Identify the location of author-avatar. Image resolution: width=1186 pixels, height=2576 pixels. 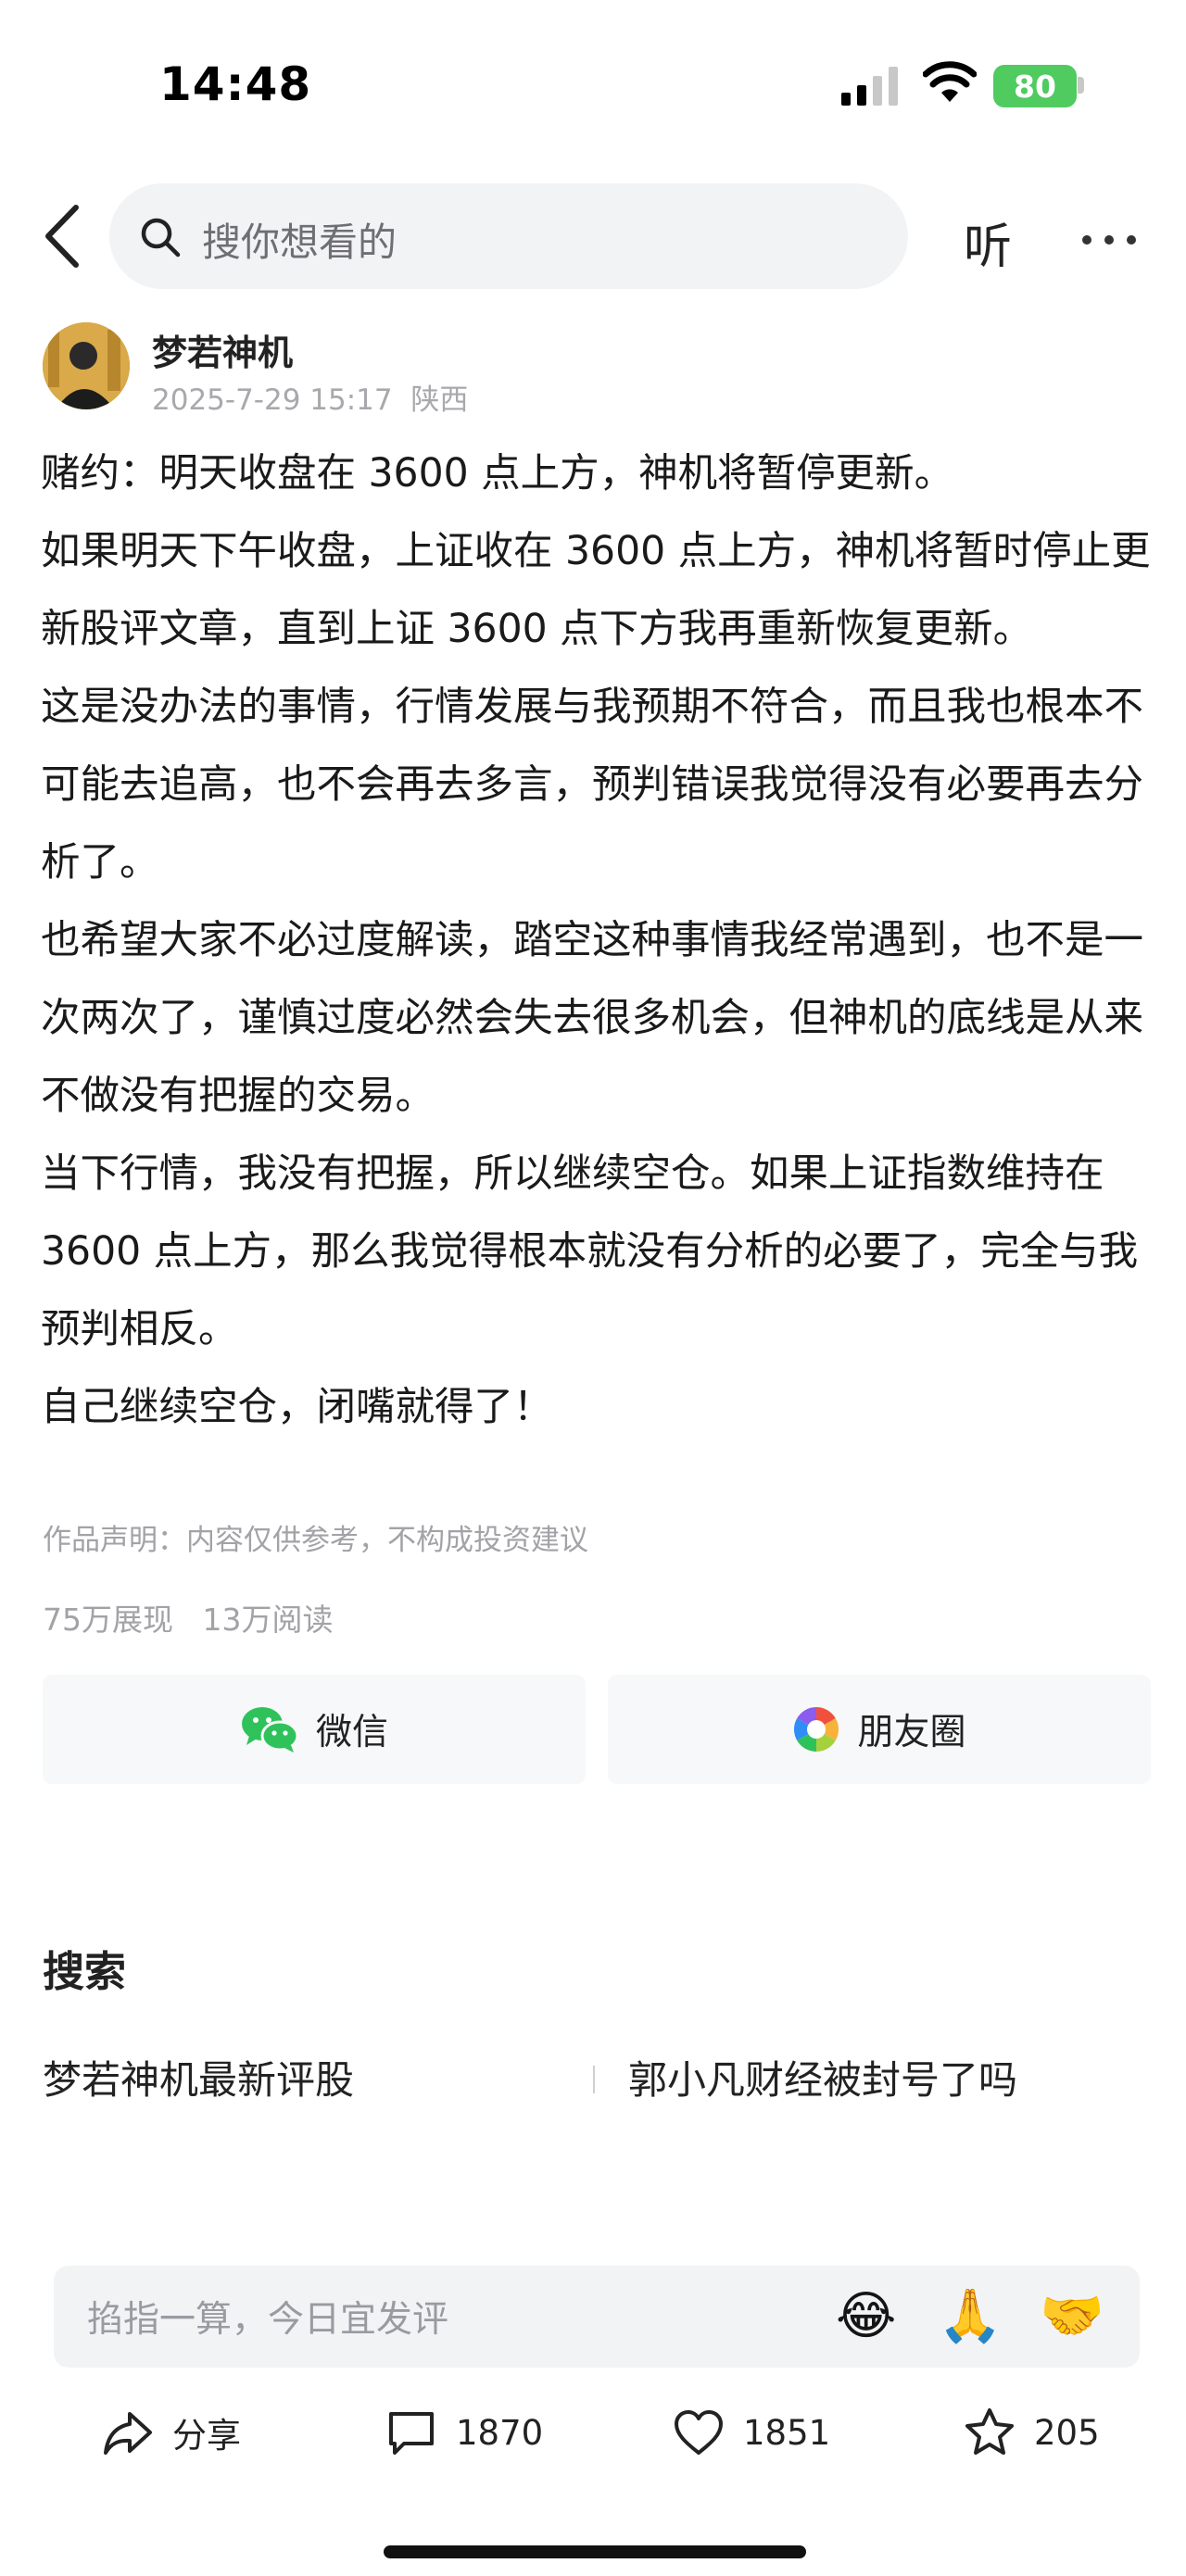
(86, 365).